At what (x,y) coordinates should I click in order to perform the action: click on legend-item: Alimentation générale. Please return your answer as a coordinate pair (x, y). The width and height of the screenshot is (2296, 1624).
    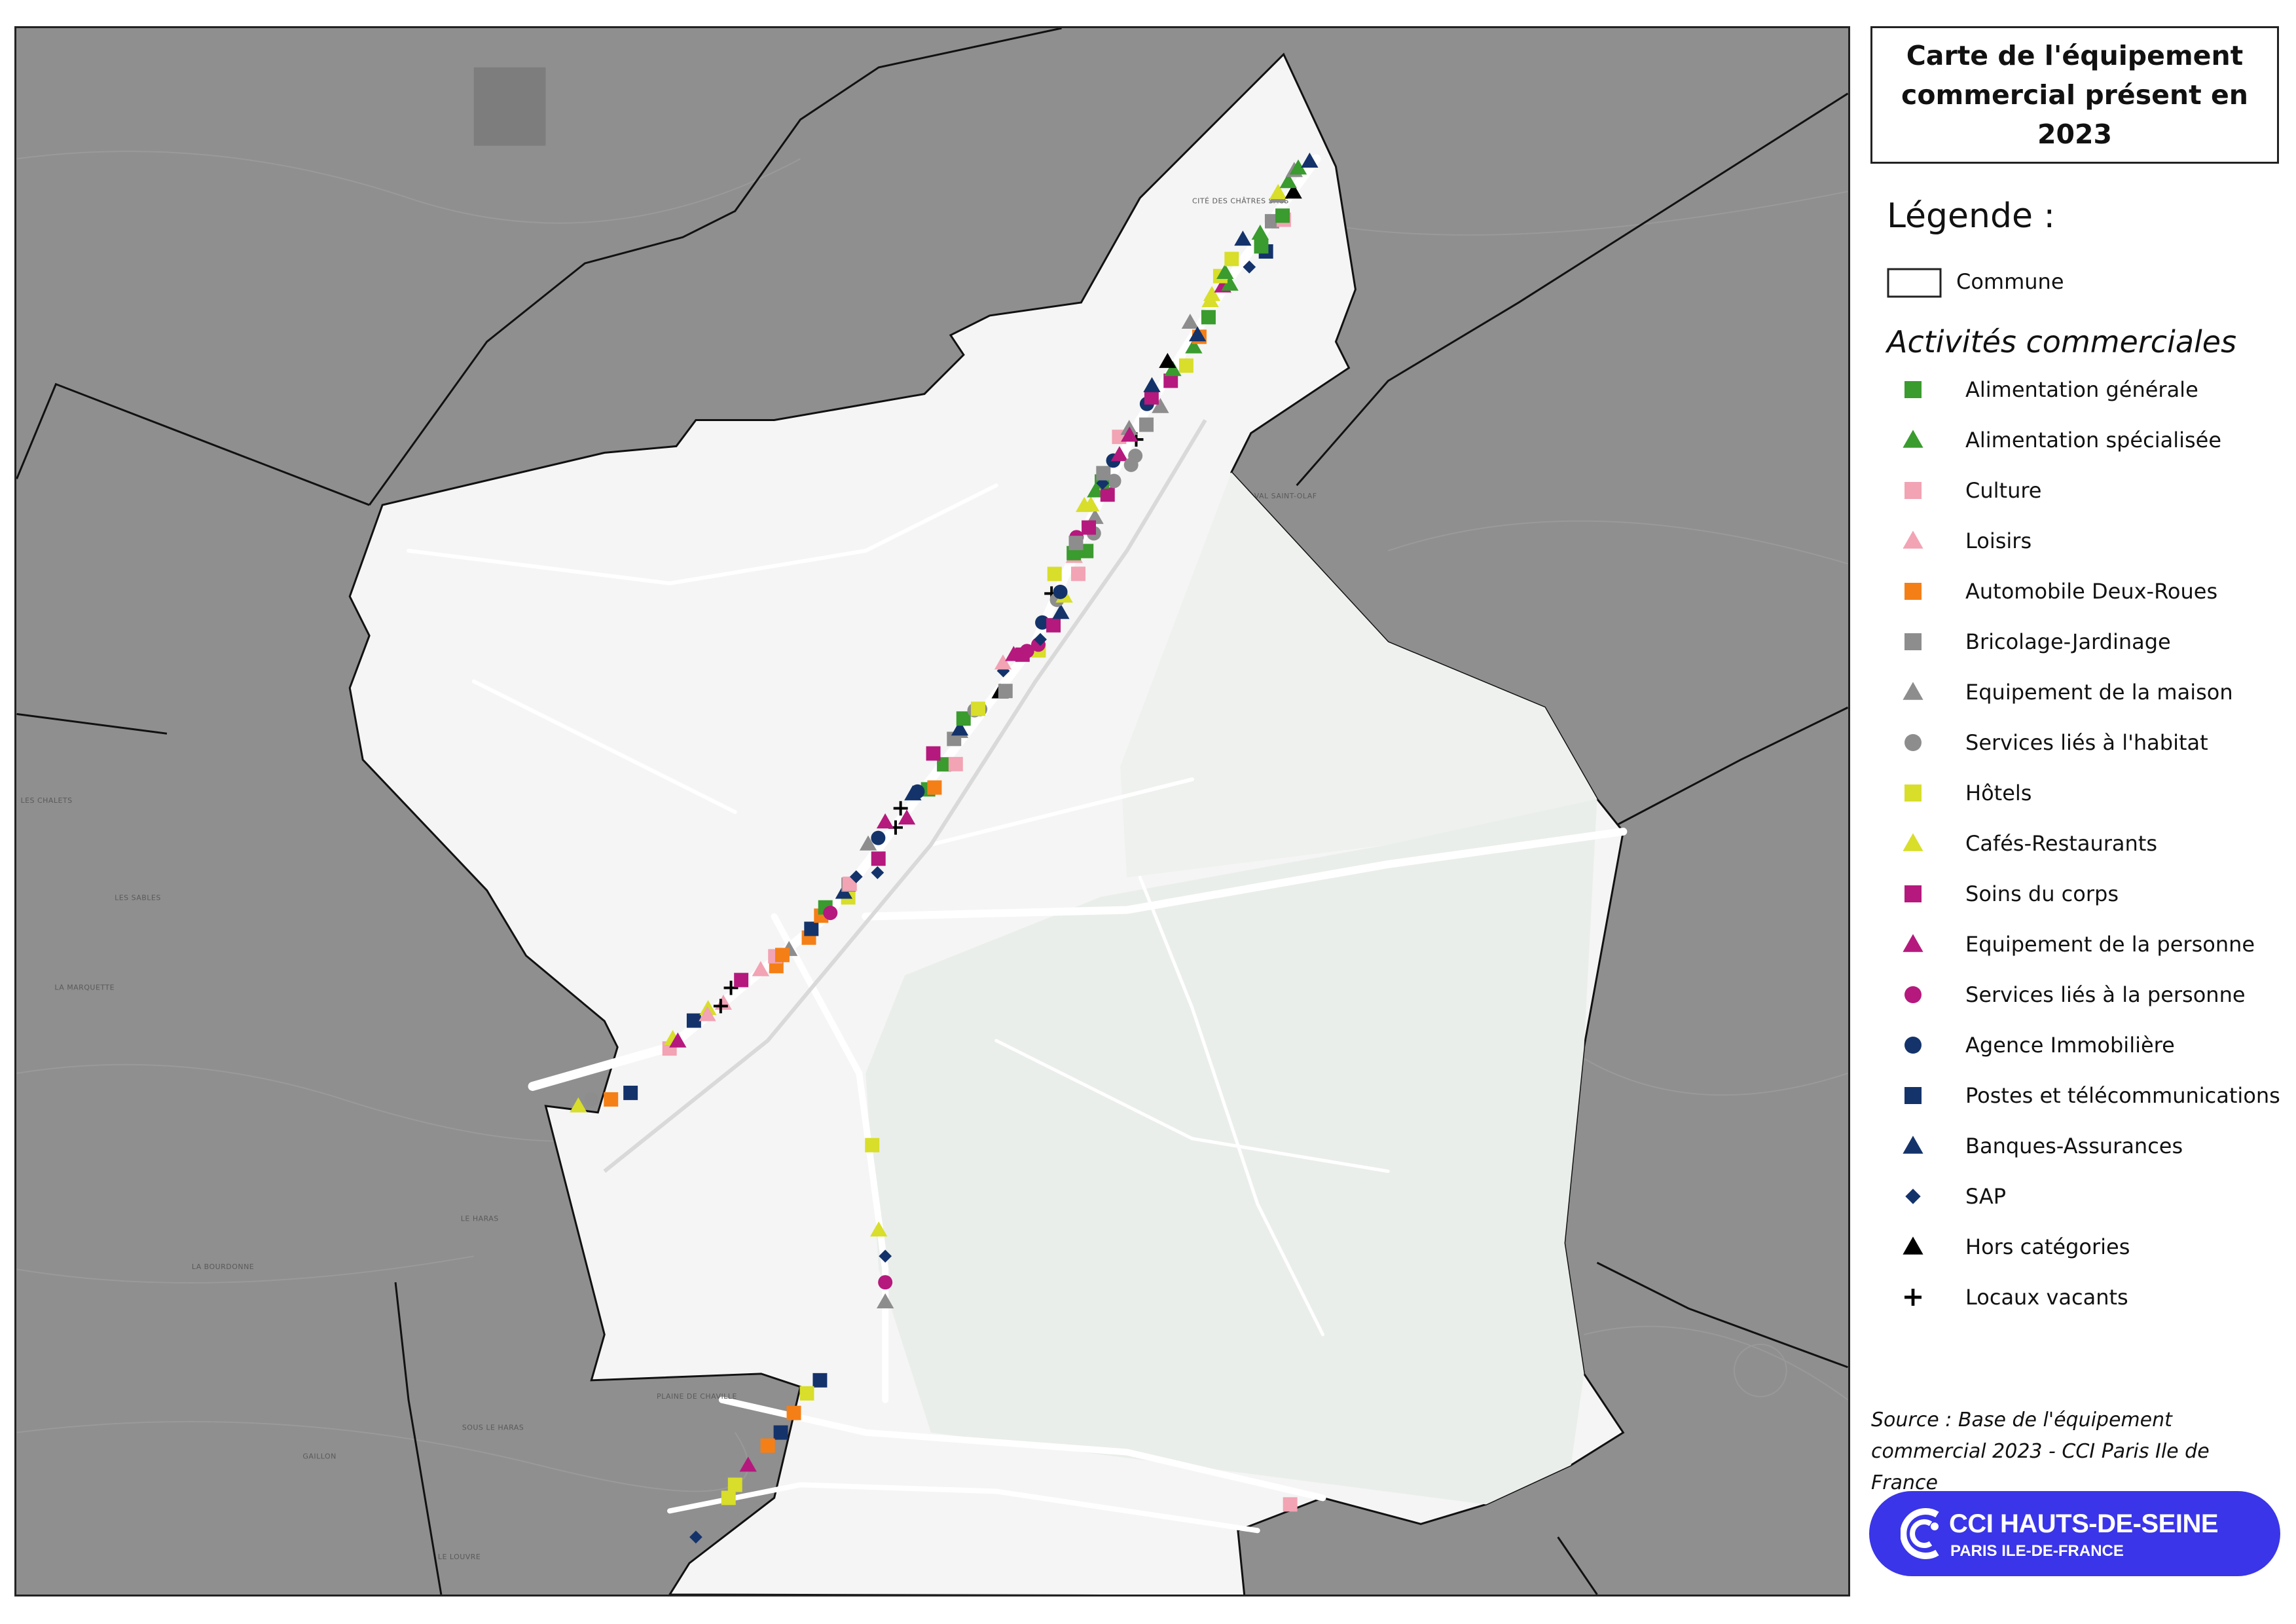
    Looking at the image, I should click on (2042, 389).